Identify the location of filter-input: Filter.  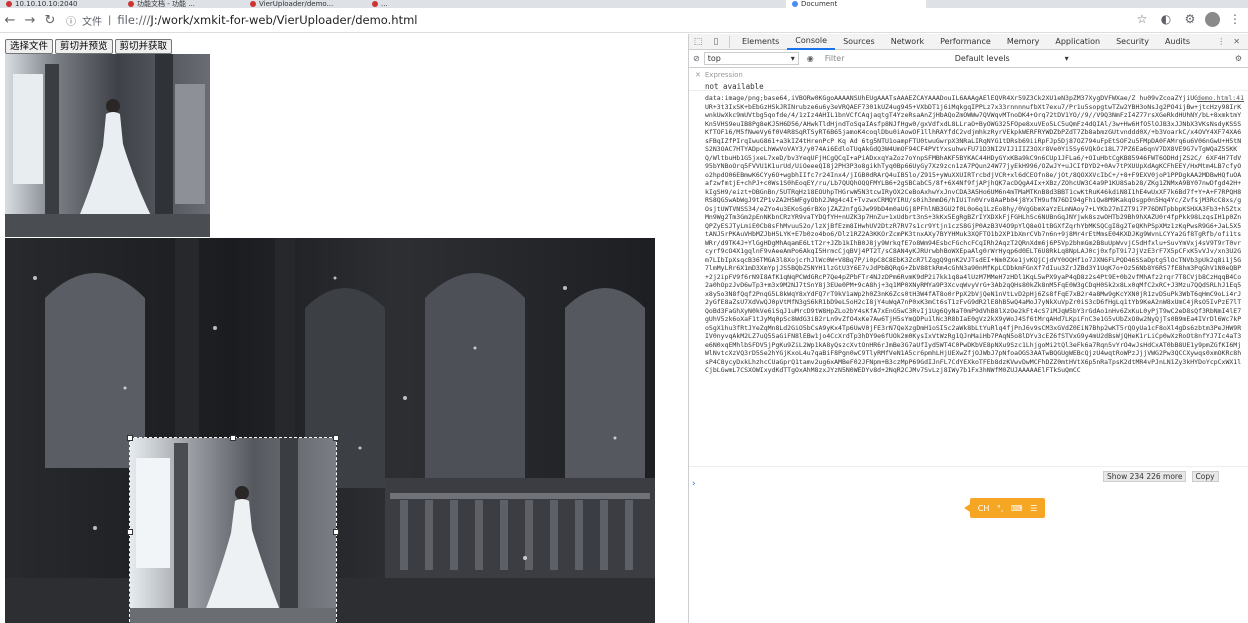
(882, 58).